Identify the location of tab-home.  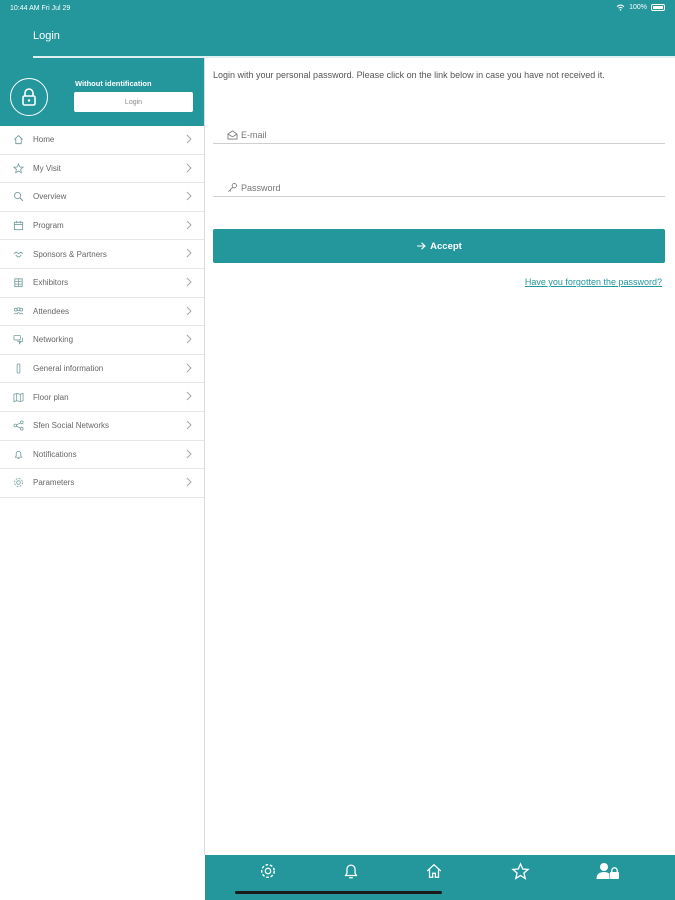
(434, 871).